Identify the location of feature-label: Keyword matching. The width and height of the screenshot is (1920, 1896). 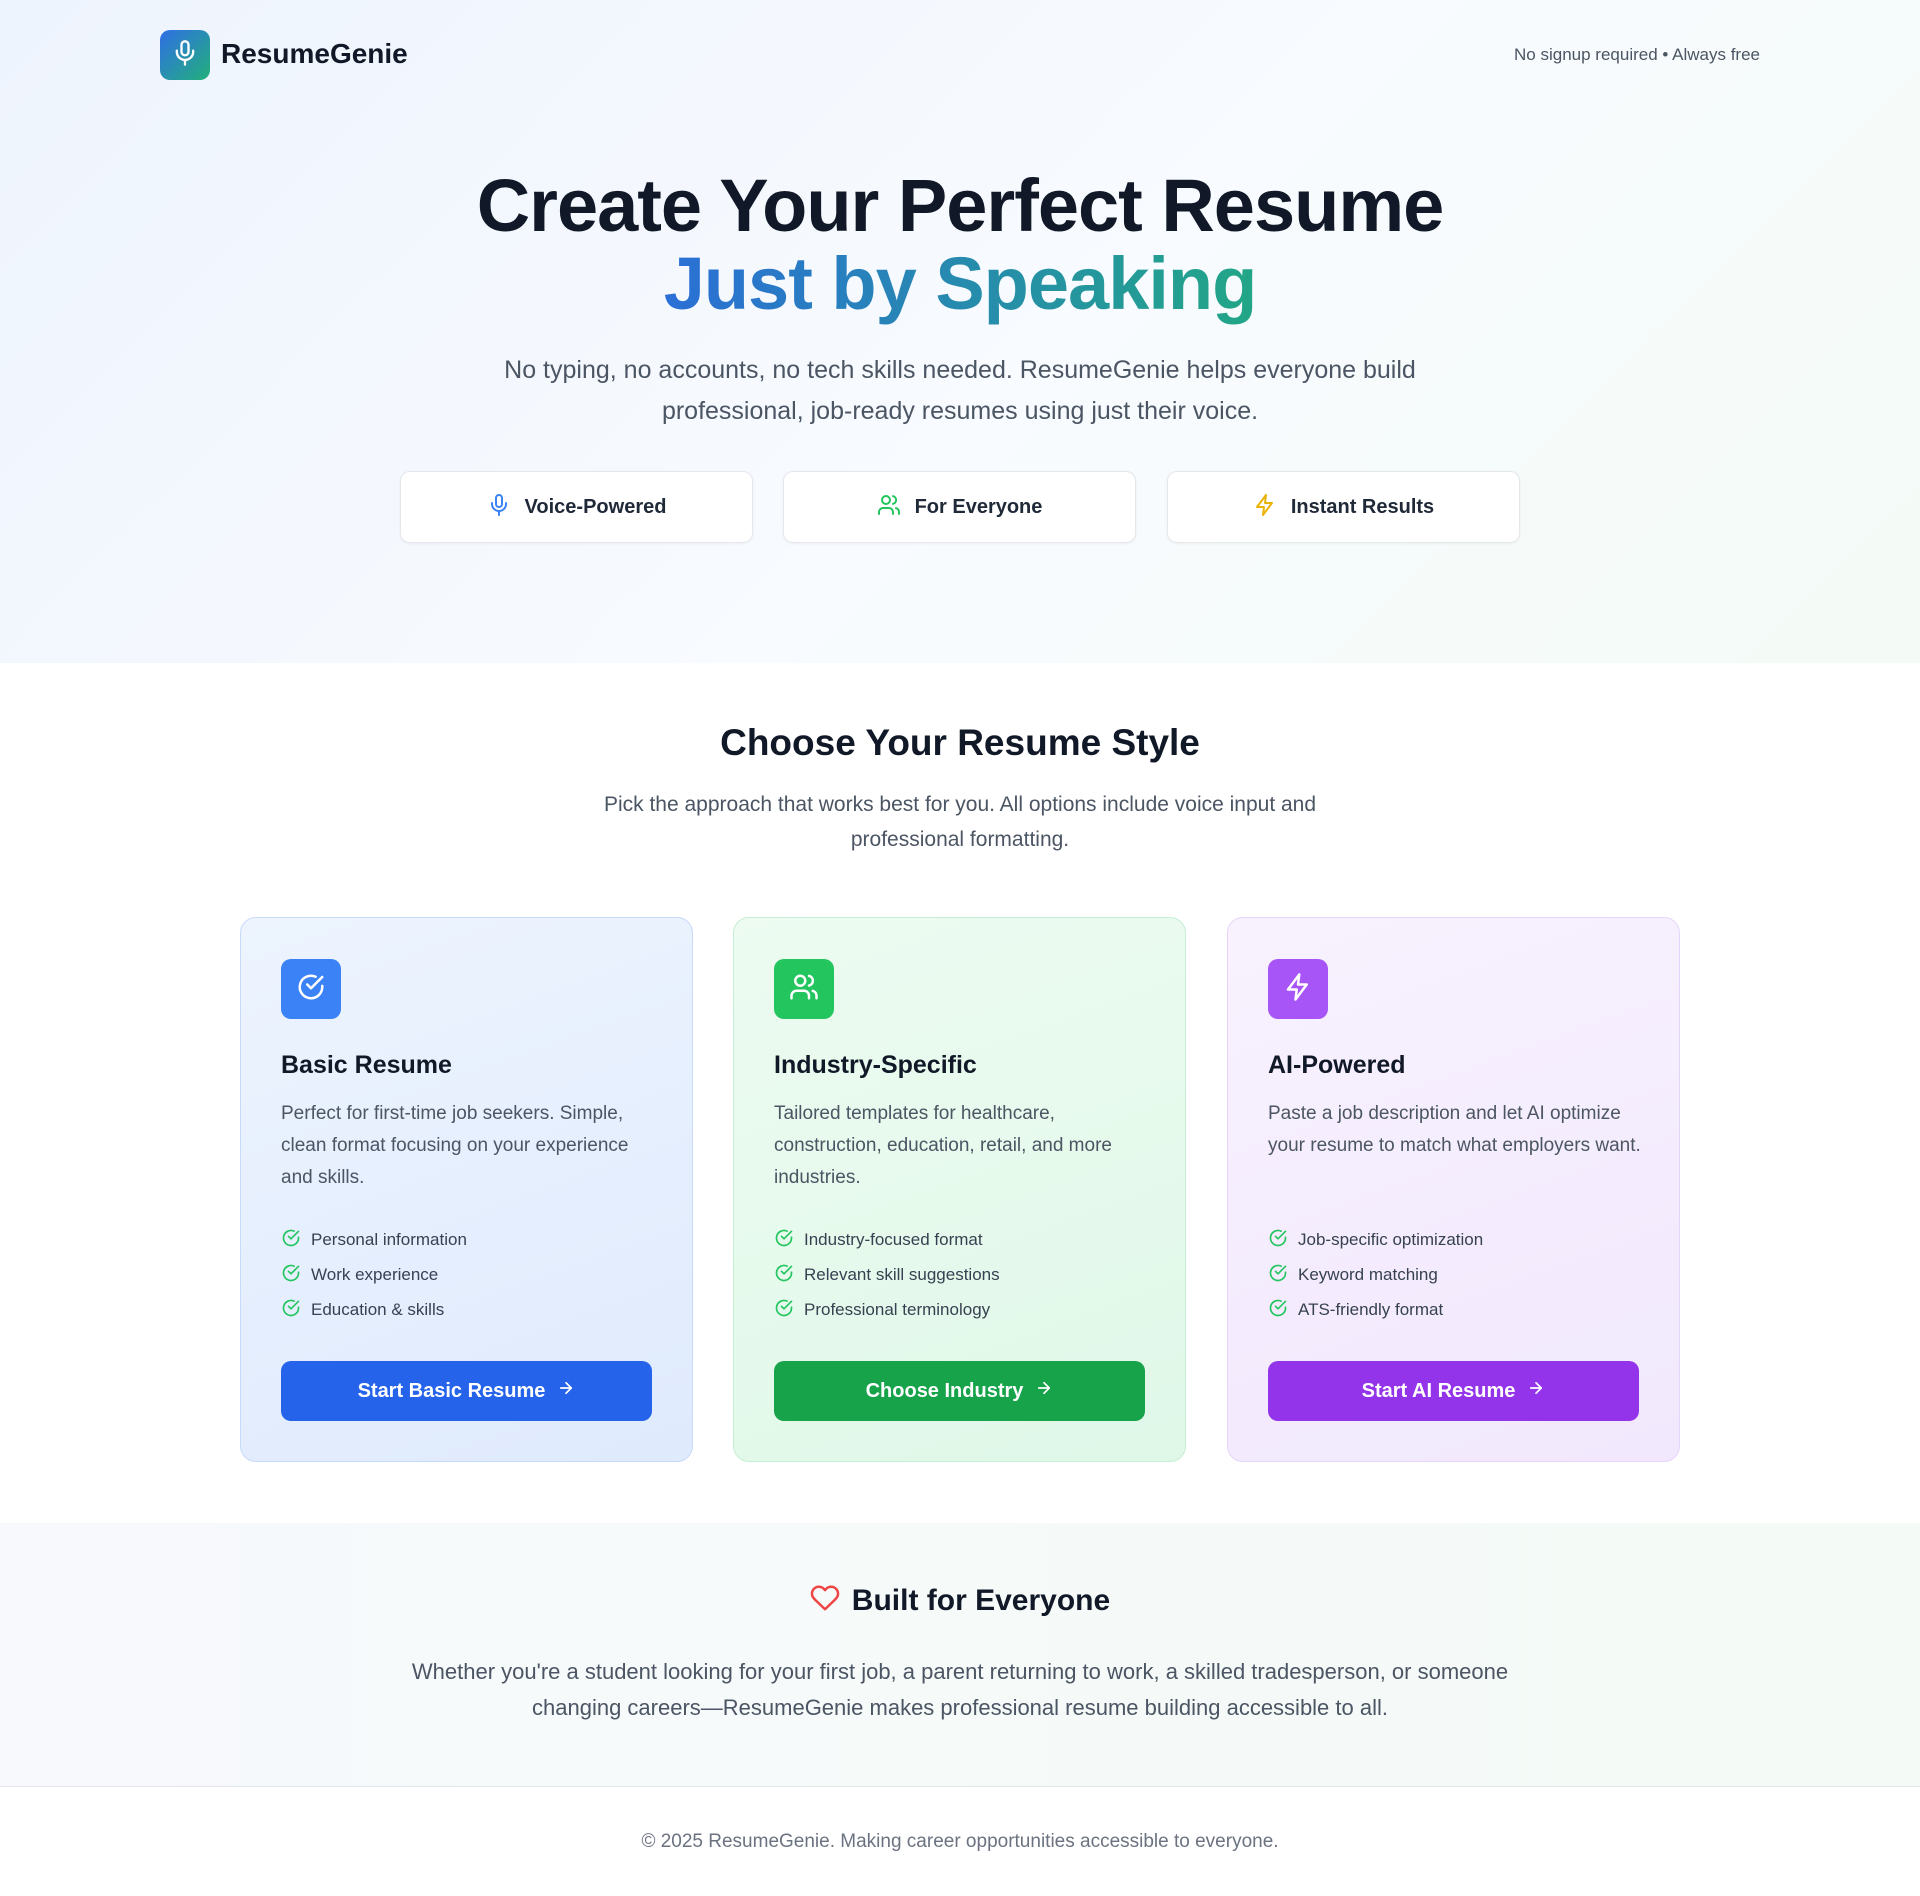
(1368, 1274).